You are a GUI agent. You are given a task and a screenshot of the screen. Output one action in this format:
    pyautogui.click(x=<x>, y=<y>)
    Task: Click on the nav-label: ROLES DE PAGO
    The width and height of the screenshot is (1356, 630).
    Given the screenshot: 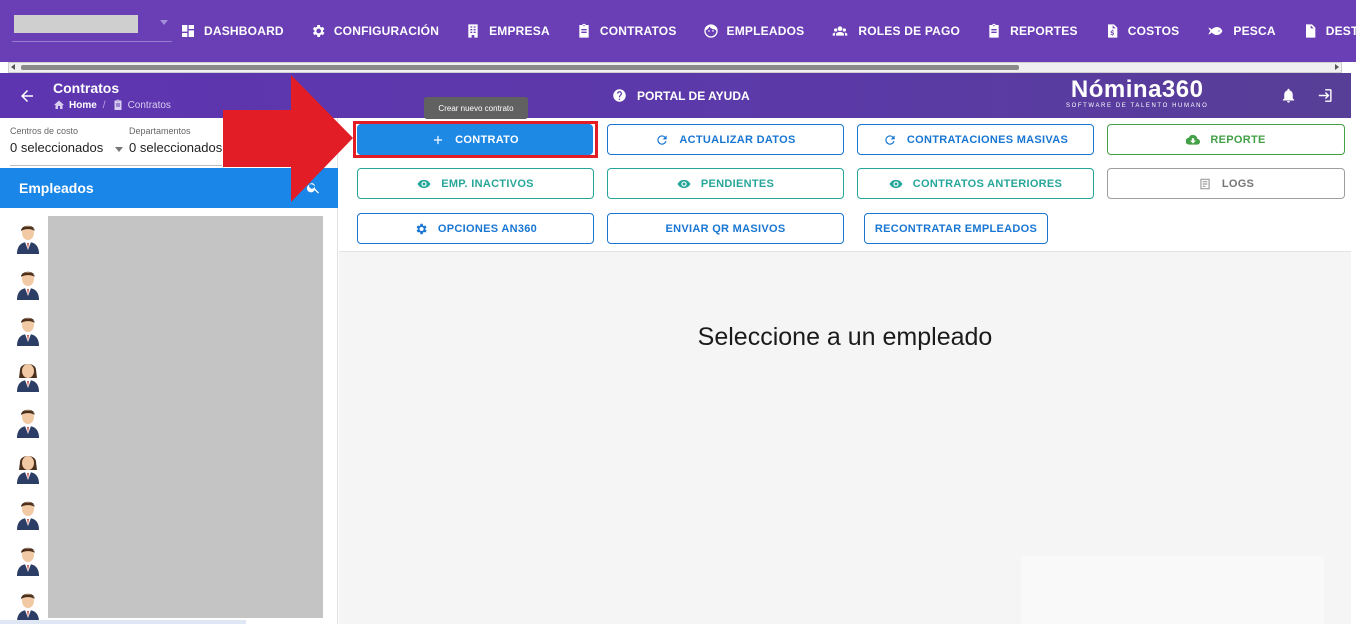 What is the action you would take?
    pyautogui.click(x=909, y=31)
    